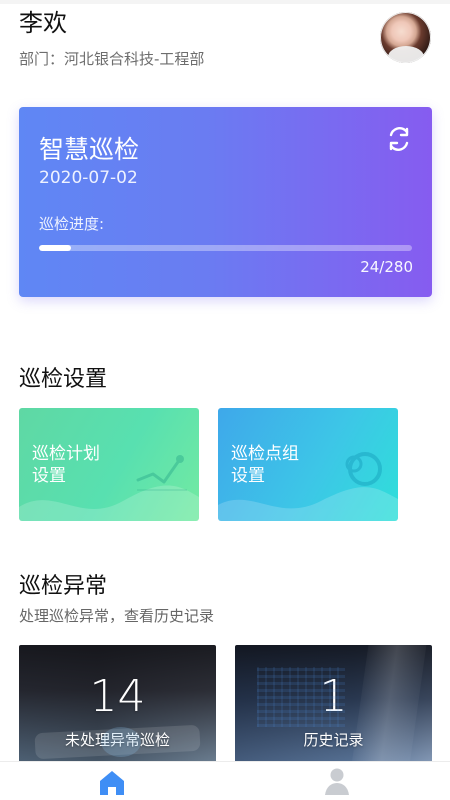  Describe the element at coordinates (72, 224) in the screenshot. I see `progress-label: 巡检进度:` at that location.